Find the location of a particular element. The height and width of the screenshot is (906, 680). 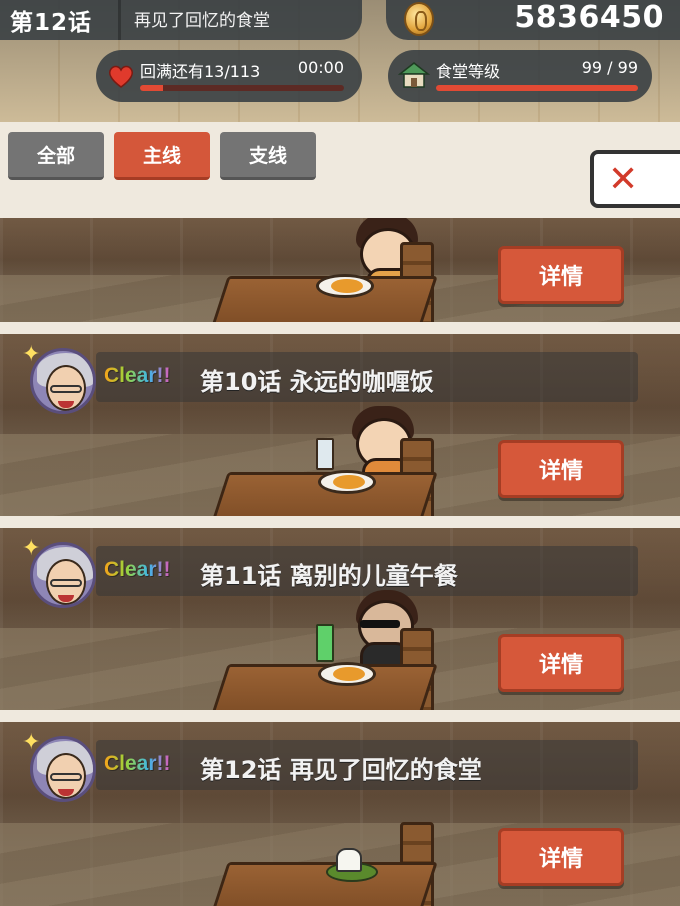

restaurant-level-bar-fill is located at coordinates (537, 88).